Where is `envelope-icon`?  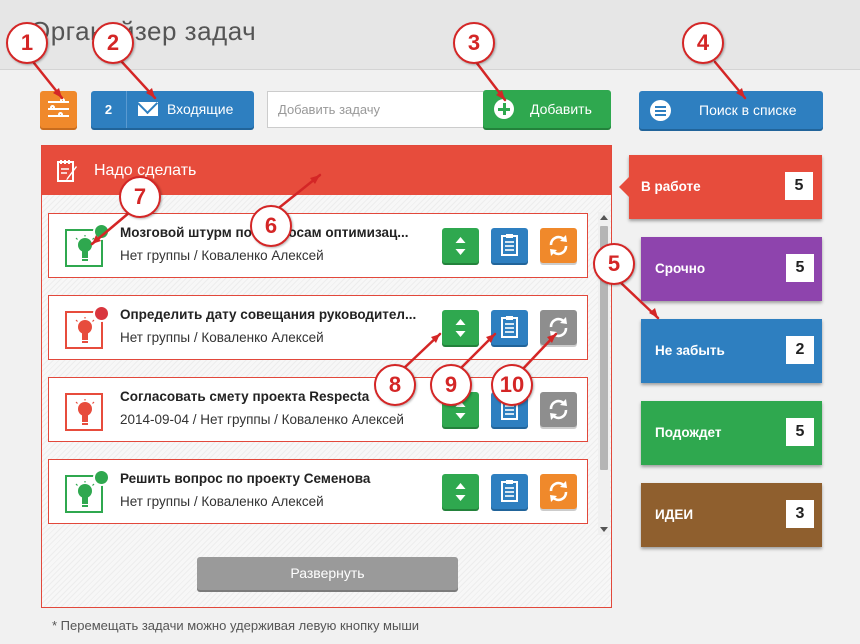 envelope-icon is located at coordinates (148, 109).